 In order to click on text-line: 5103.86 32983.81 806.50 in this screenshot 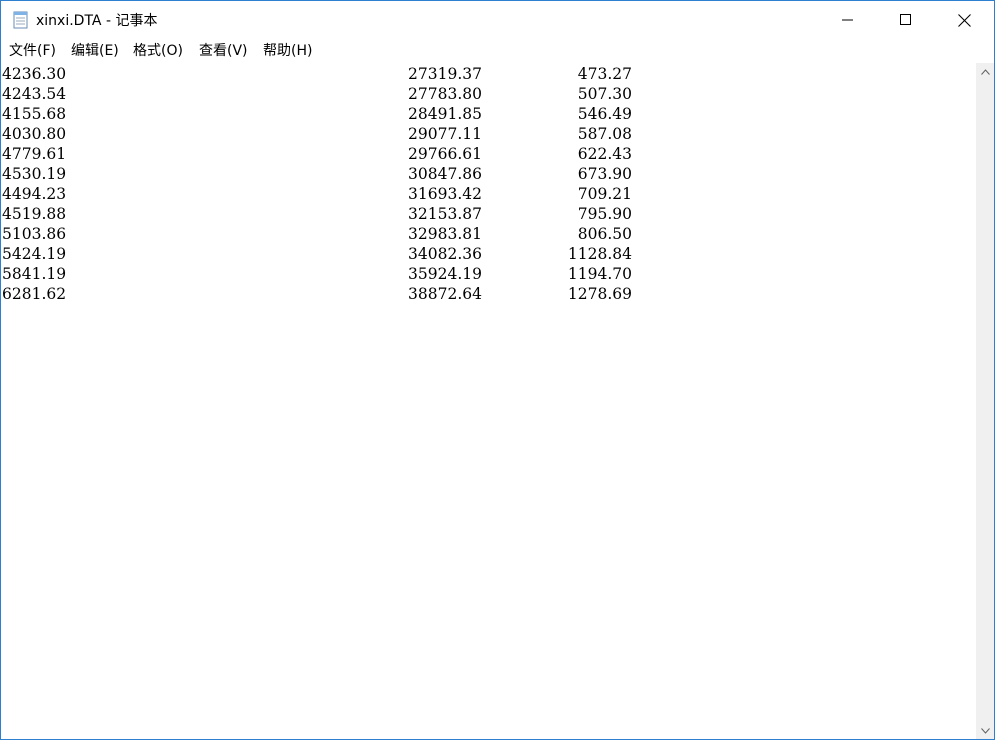, I will do `click(488, 234)`.